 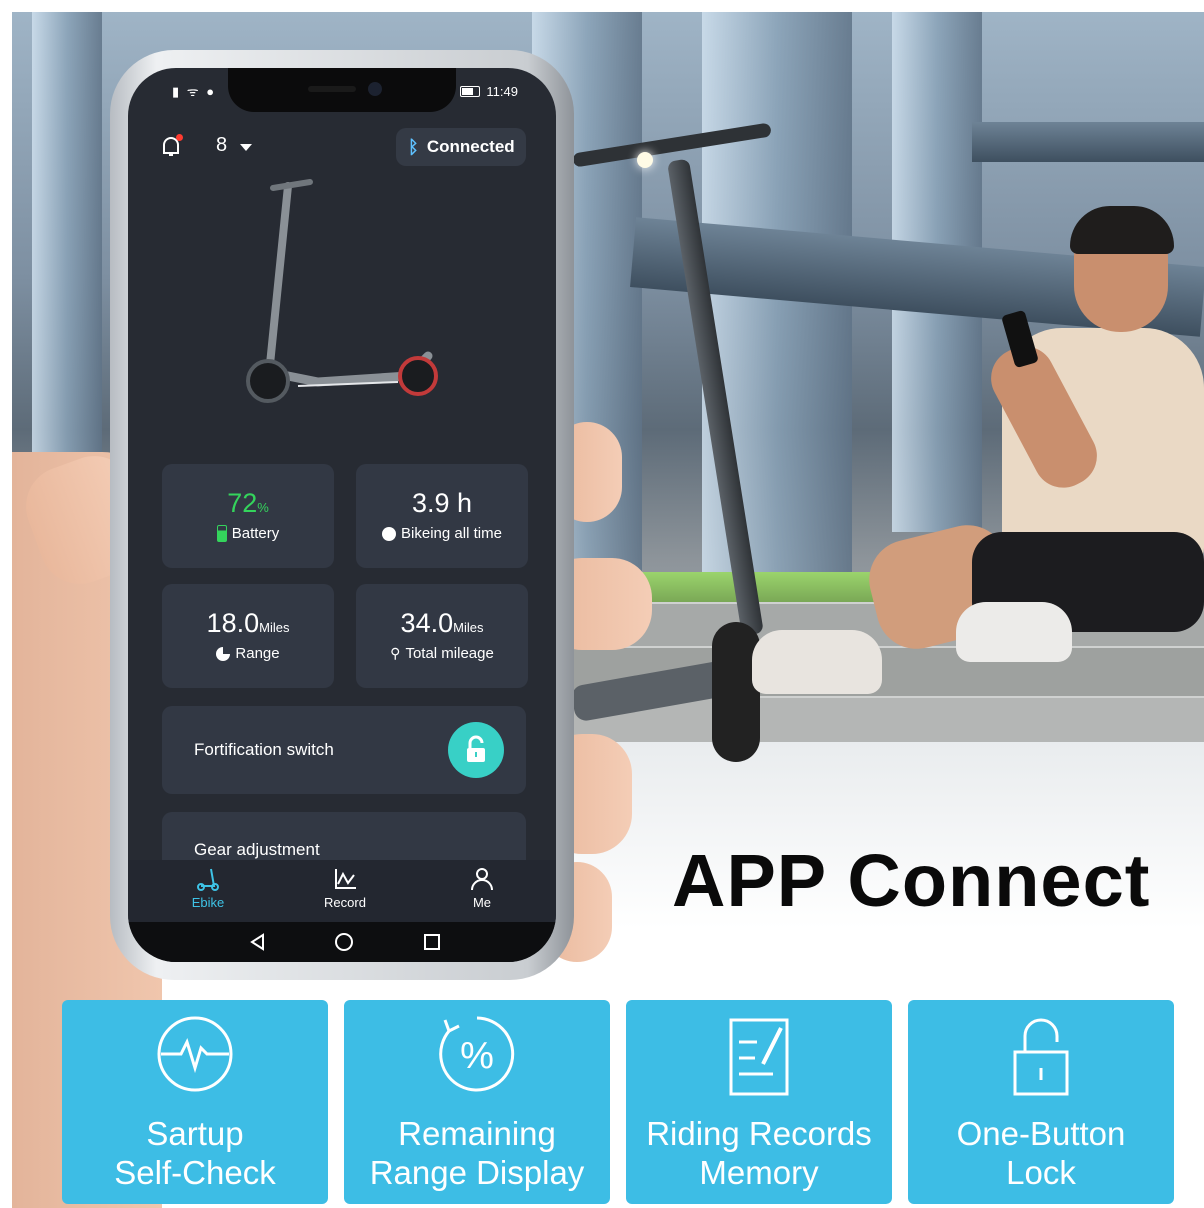 What do you see at coordinates (345, 902) in the screenshot?
I see `tab-record-label: Record` at bounding box center [345, 902].